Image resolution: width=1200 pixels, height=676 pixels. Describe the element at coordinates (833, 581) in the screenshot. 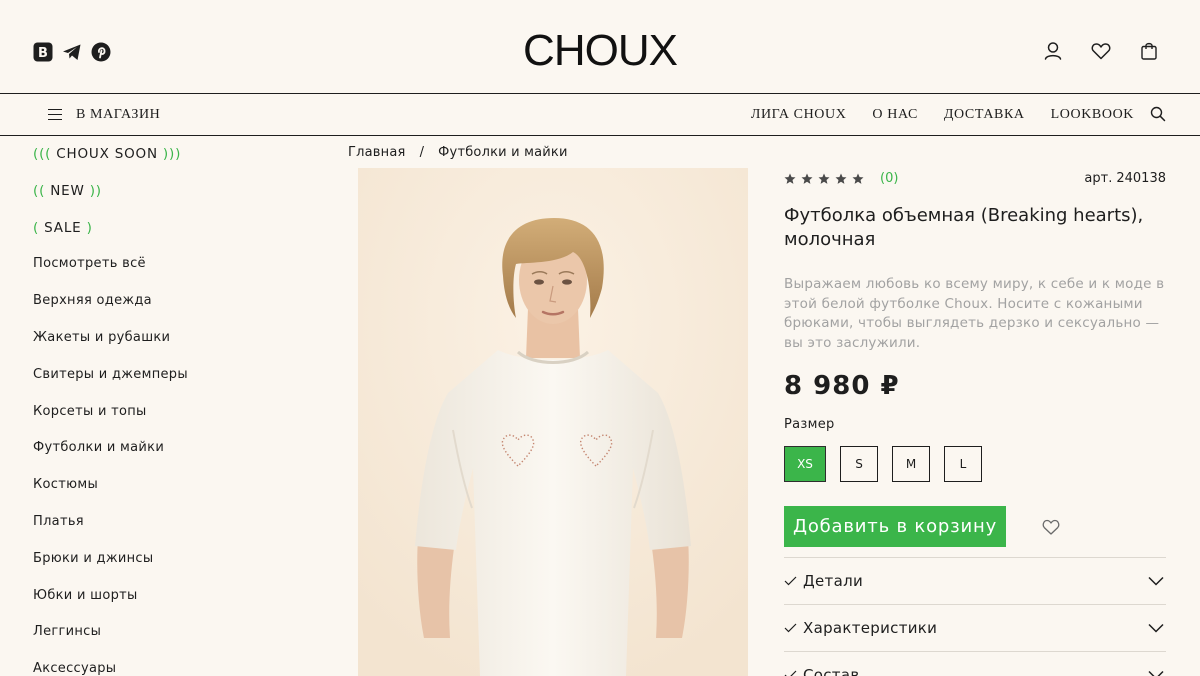

I see `accordion-label: Детали` at that location.